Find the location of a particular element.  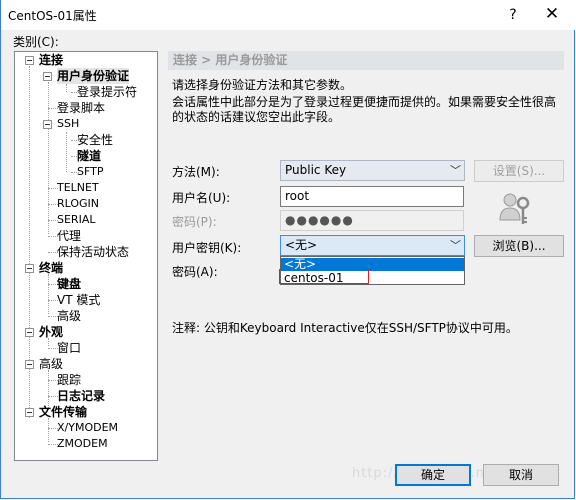

tree-item-zmodem: ZMODEM is located at coordinates (82, 444).